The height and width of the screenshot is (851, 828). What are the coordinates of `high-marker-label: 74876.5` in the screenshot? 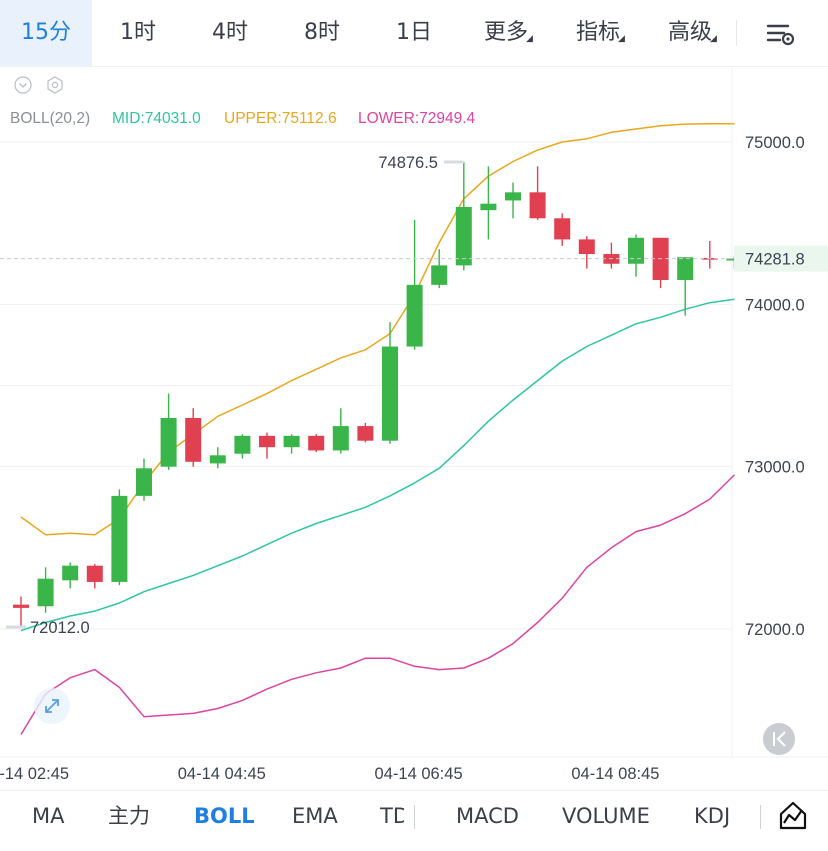 It's located at (408, 163).